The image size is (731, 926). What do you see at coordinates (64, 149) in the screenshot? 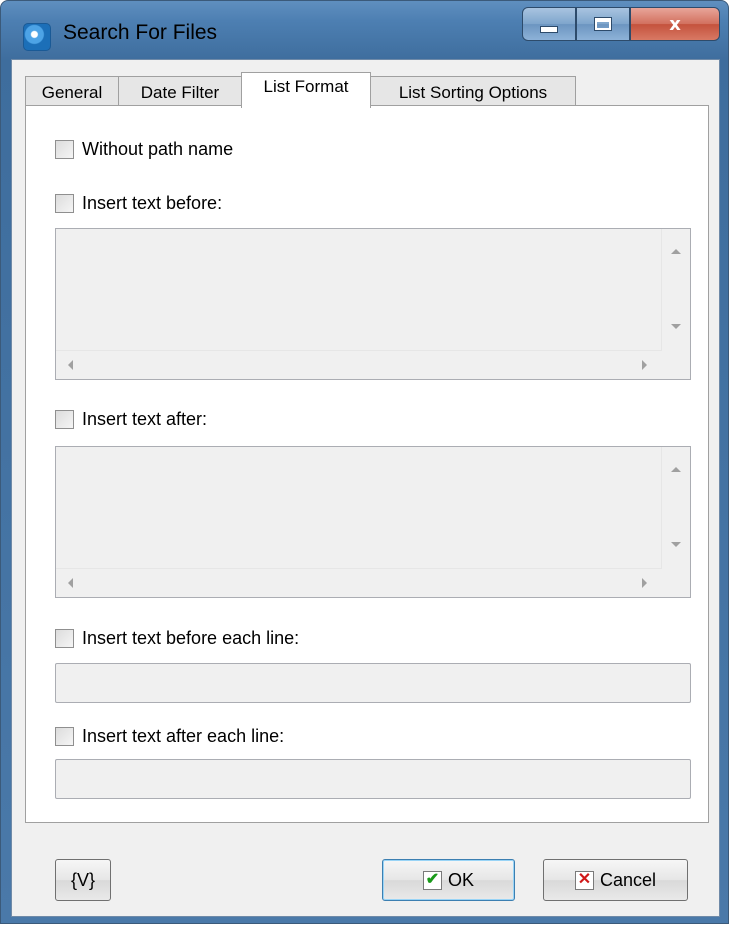
I see `without-path-checkbox` at bounding box center [64, 149].